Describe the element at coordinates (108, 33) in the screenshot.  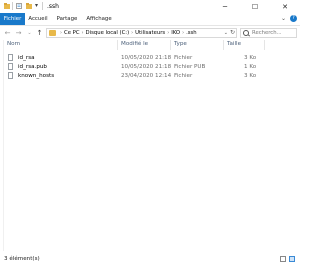
I see `breadcrumb-local-disk: Disque local (C:)` at that location.